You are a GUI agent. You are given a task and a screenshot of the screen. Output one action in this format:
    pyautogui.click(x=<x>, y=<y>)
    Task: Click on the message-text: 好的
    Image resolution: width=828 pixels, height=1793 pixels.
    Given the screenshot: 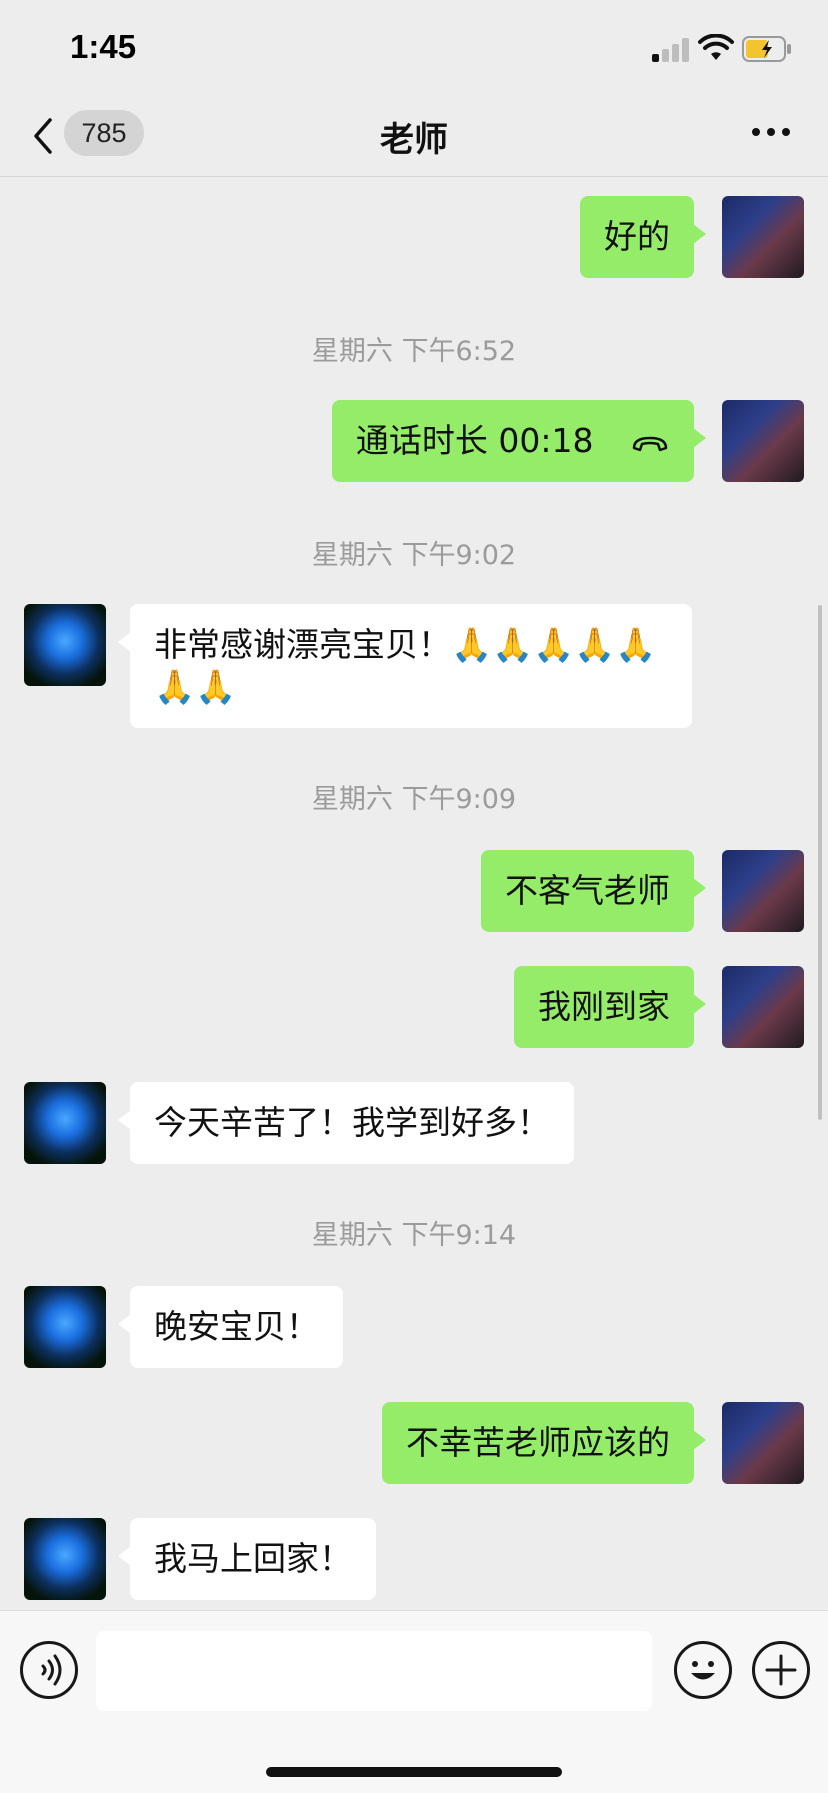 What is the action you would take?
    pyautogui.click(x=637, y=236)
    